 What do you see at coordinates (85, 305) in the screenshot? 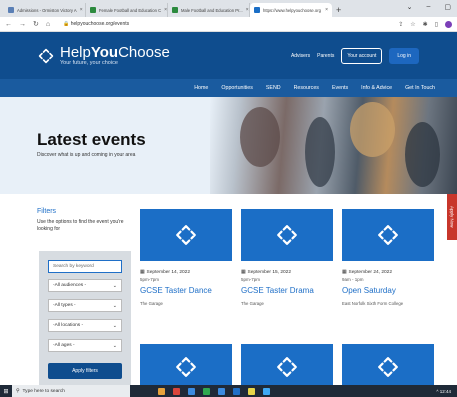
I see `type-select: -All types - ⌄` at bounding box center [85, 305].